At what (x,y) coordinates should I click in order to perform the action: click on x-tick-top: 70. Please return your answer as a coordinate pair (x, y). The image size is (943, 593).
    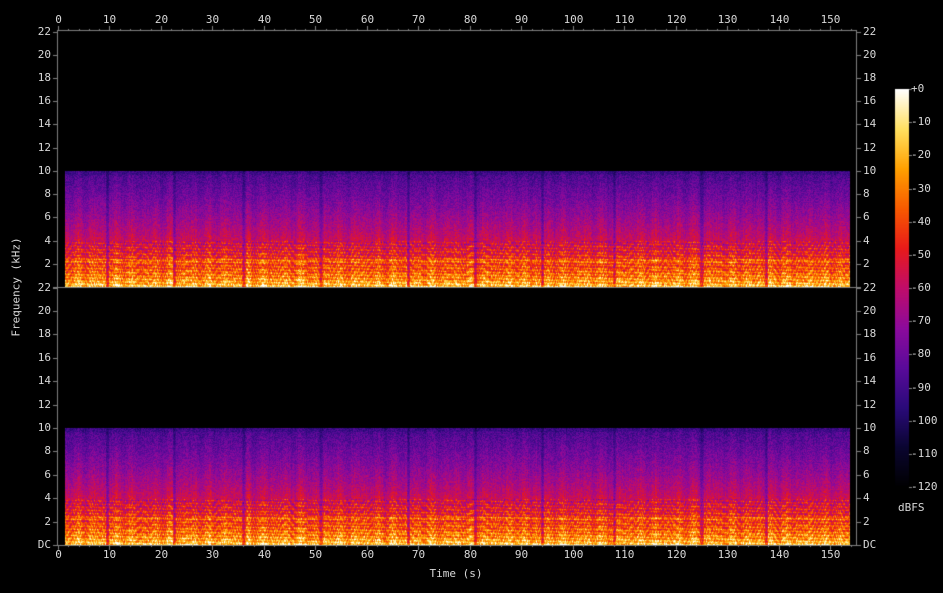
    Looking at the image, I should click on (418, 19).